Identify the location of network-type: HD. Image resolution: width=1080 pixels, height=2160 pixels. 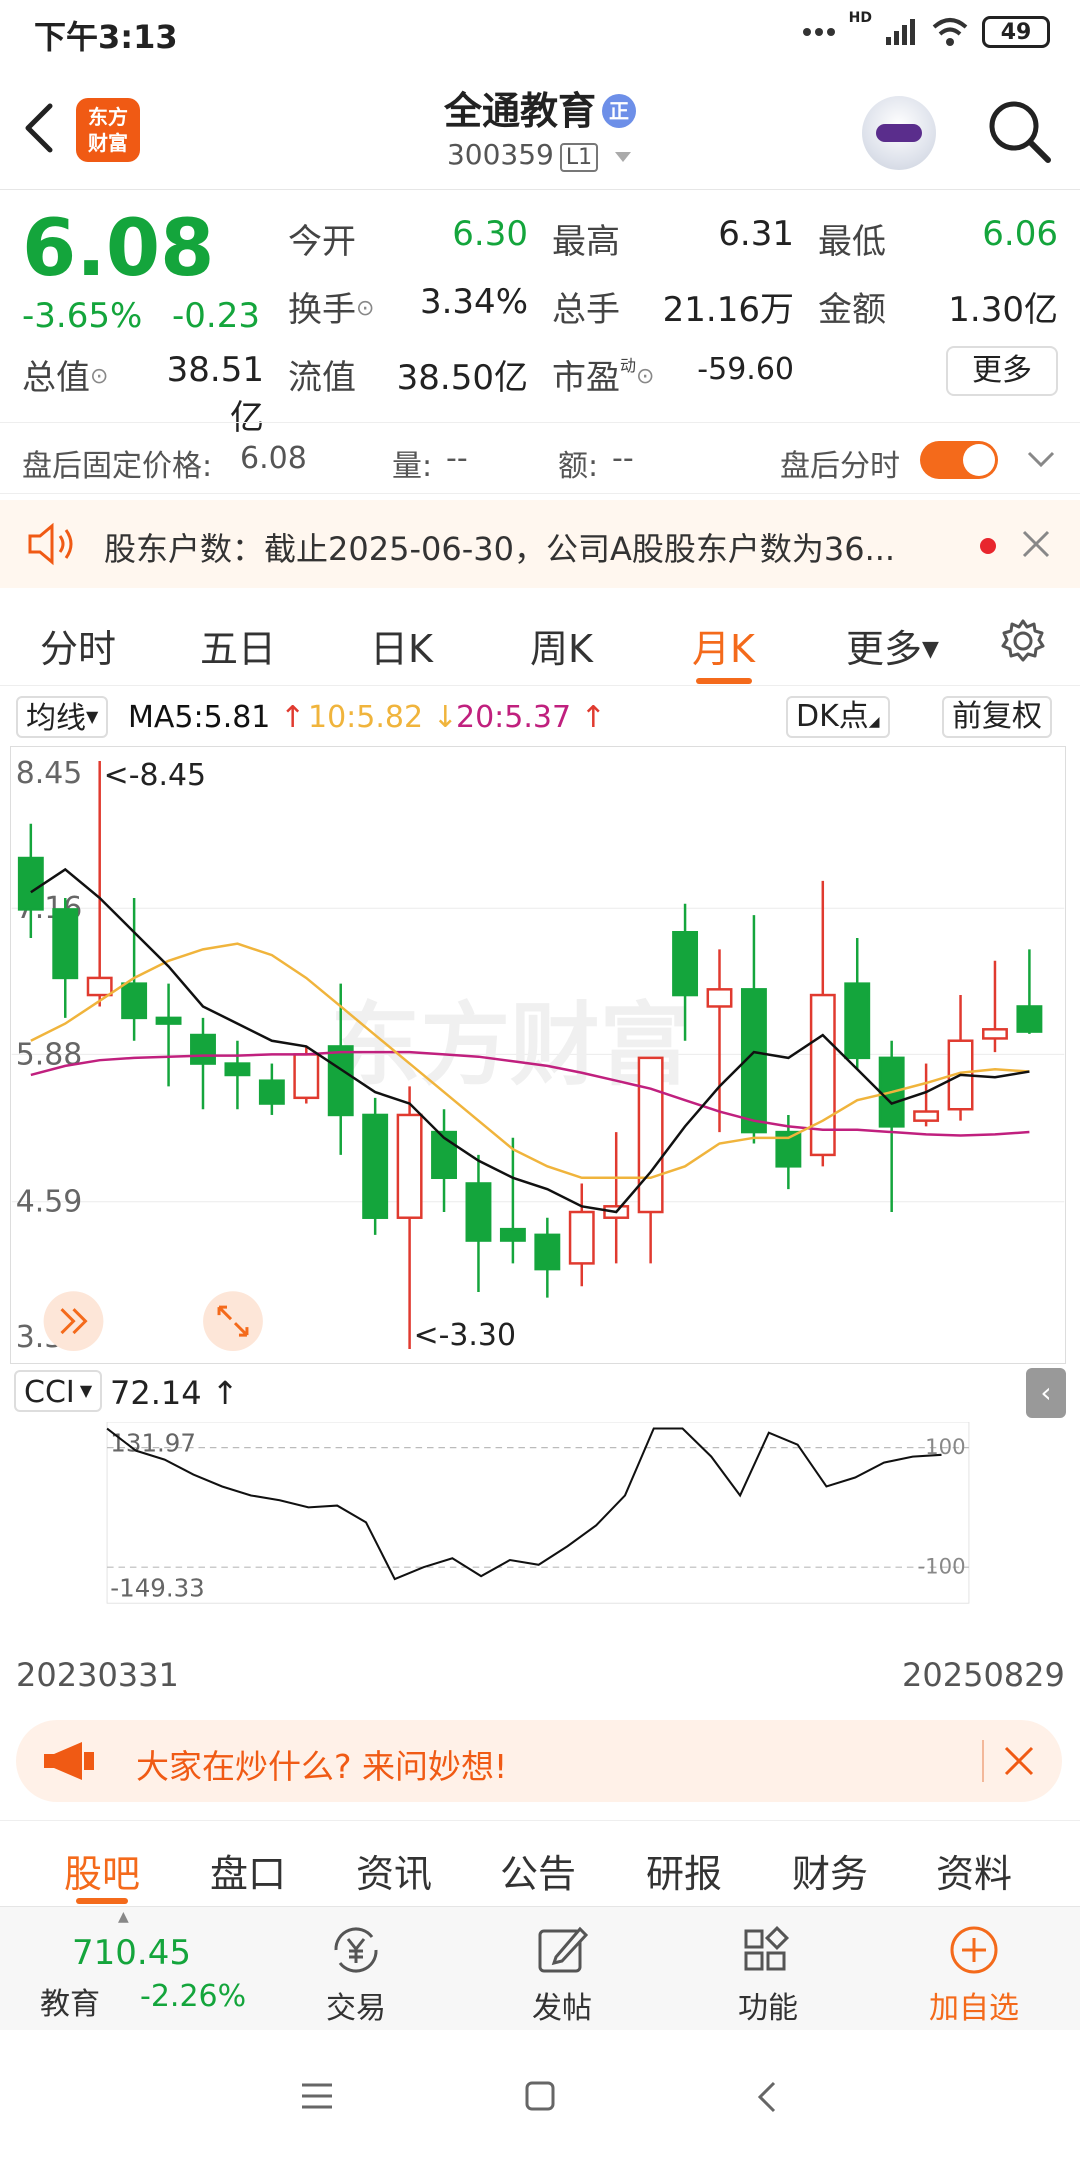
(860, 18).